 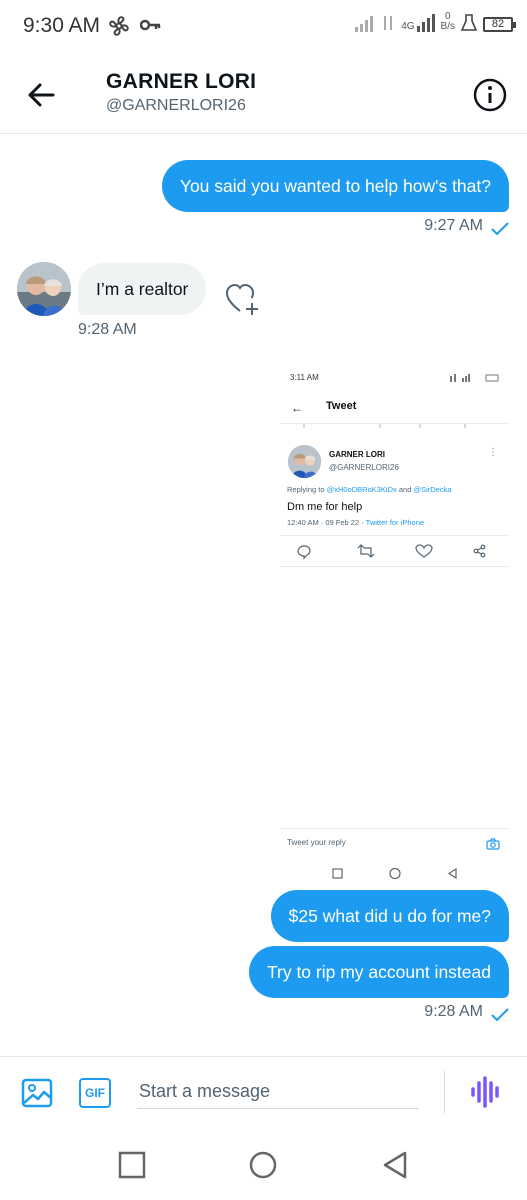 I want to click on signal-bars-icon, so click(x=425, y=23).